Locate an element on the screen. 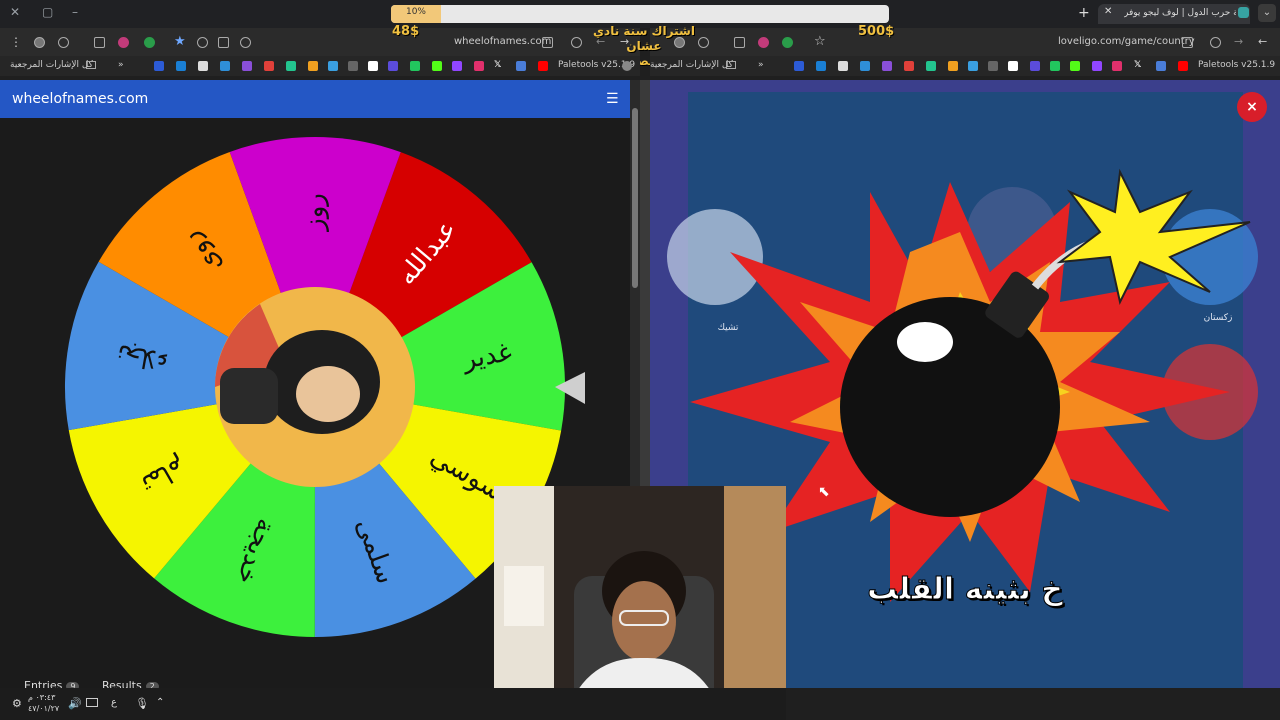  paletools-bookmark: Paletools v25.1.9 is located at coordinates (1236, 65).